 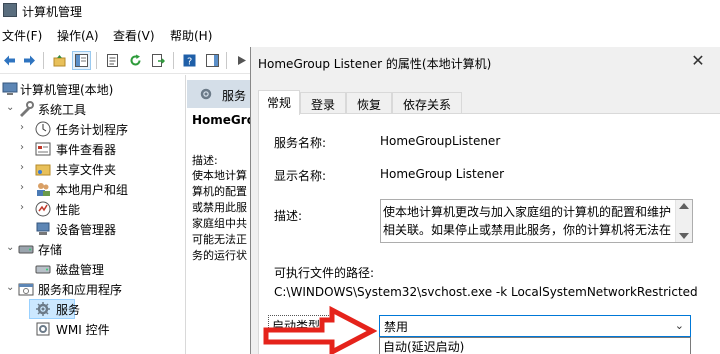 I want to click on window-title: 计算机管理, so click(x=52, y=12).